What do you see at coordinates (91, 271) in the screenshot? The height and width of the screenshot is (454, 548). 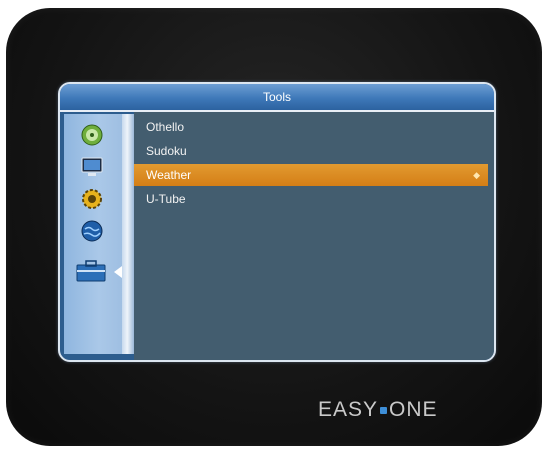 I see `toolbox-icon` at bounding box center [91, 271].